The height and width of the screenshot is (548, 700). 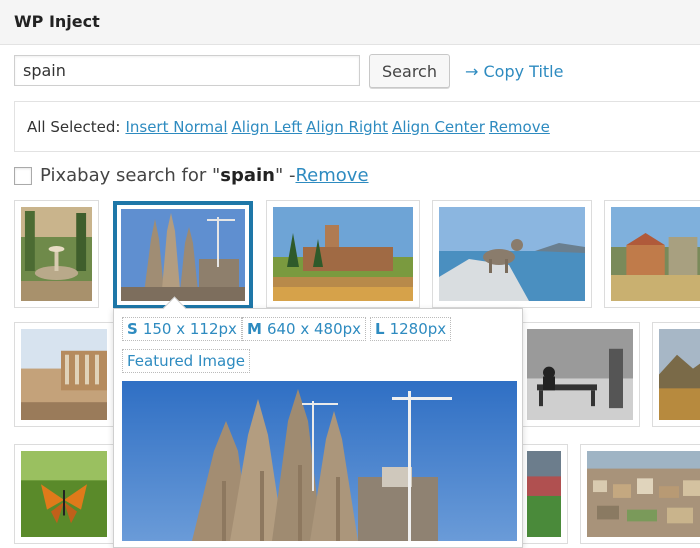 I want to click on featured-image-button: Featured Image, so click(x=186, y=361).